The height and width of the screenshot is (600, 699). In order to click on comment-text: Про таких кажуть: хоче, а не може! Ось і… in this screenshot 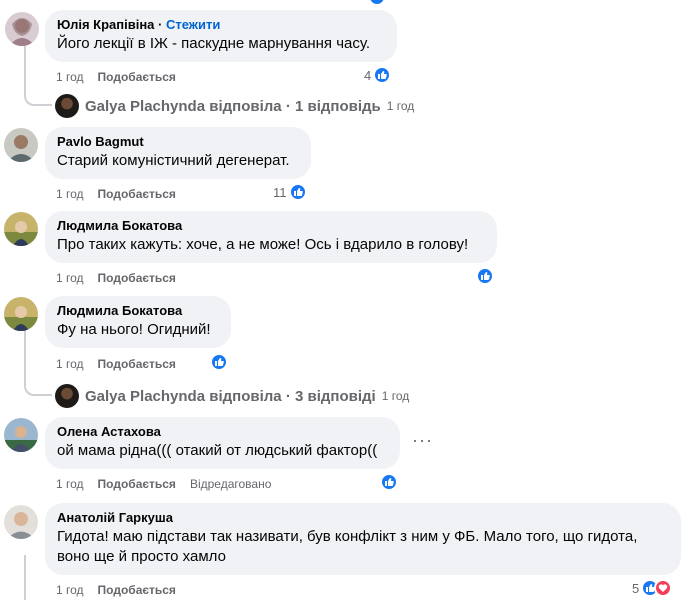, I will do `click(263, 244)`.